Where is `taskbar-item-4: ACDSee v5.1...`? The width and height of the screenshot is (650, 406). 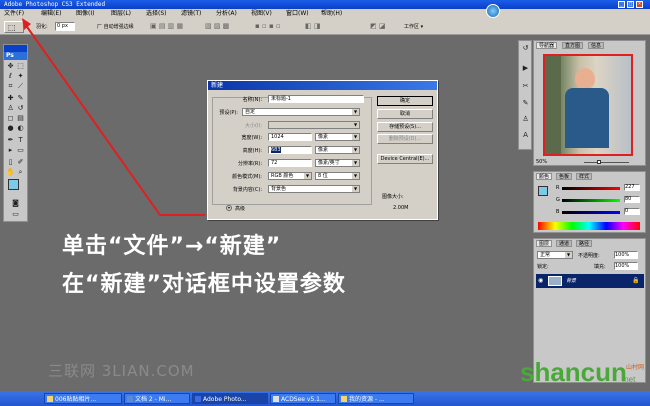 taskbar-item-4: ACDSee v5.1... is located at coordinates (303, 398).